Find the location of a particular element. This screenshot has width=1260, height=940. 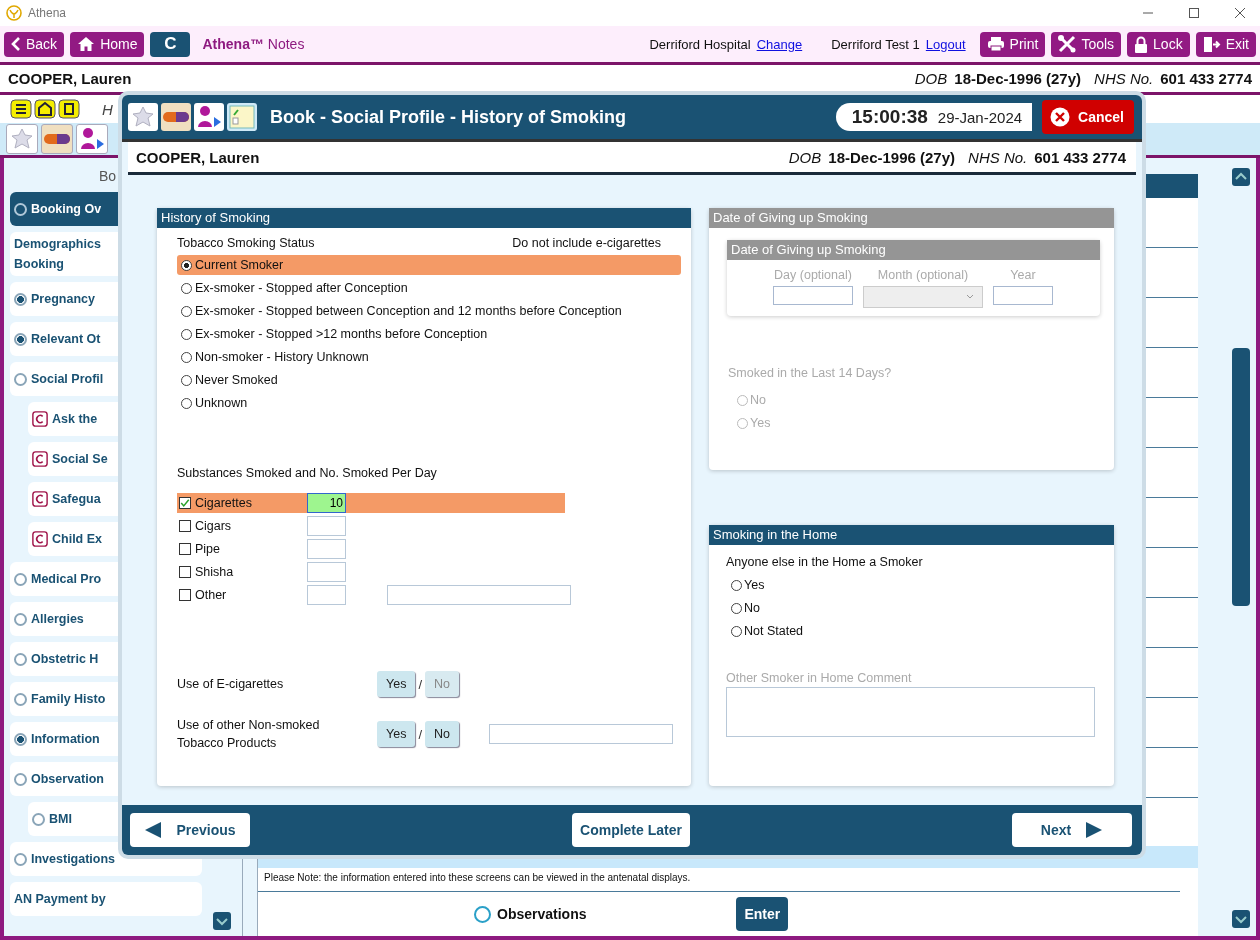

check-icon is located at coordinates (185, 503).